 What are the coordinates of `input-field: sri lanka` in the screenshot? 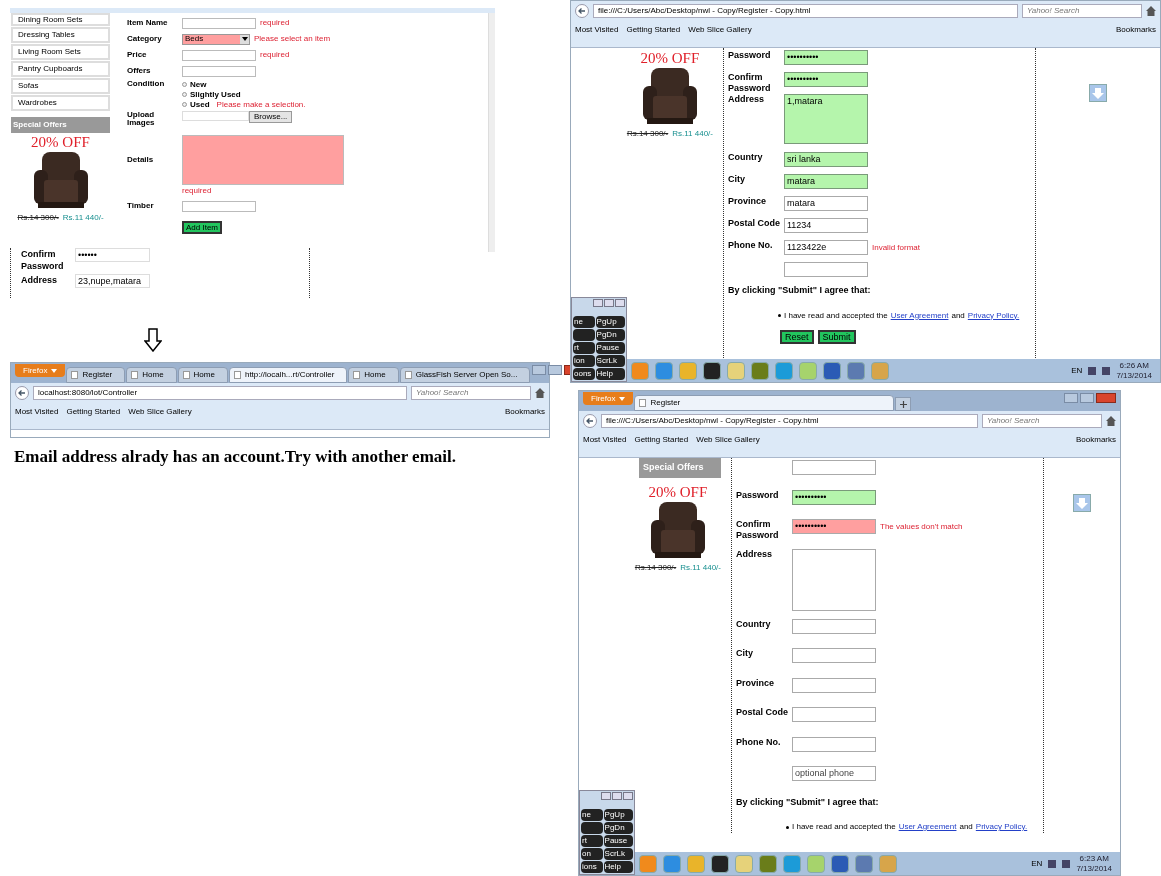 It's located at (826, 159).